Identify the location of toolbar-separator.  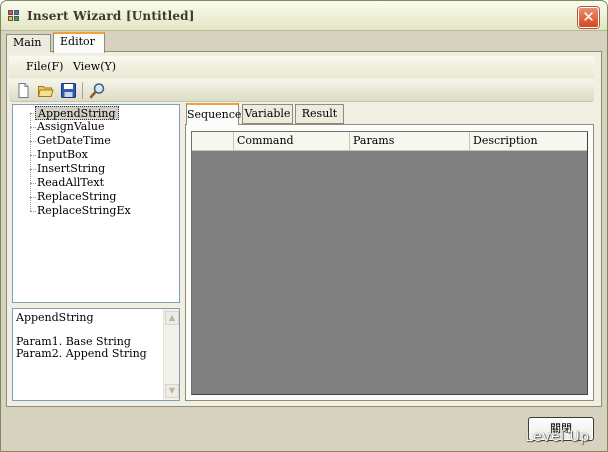
(82, 90).